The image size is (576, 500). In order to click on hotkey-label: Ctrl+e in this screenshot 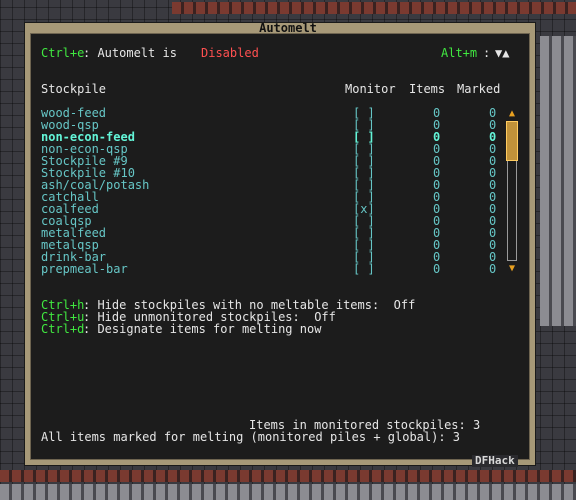, I will do `click(63, 53)`.